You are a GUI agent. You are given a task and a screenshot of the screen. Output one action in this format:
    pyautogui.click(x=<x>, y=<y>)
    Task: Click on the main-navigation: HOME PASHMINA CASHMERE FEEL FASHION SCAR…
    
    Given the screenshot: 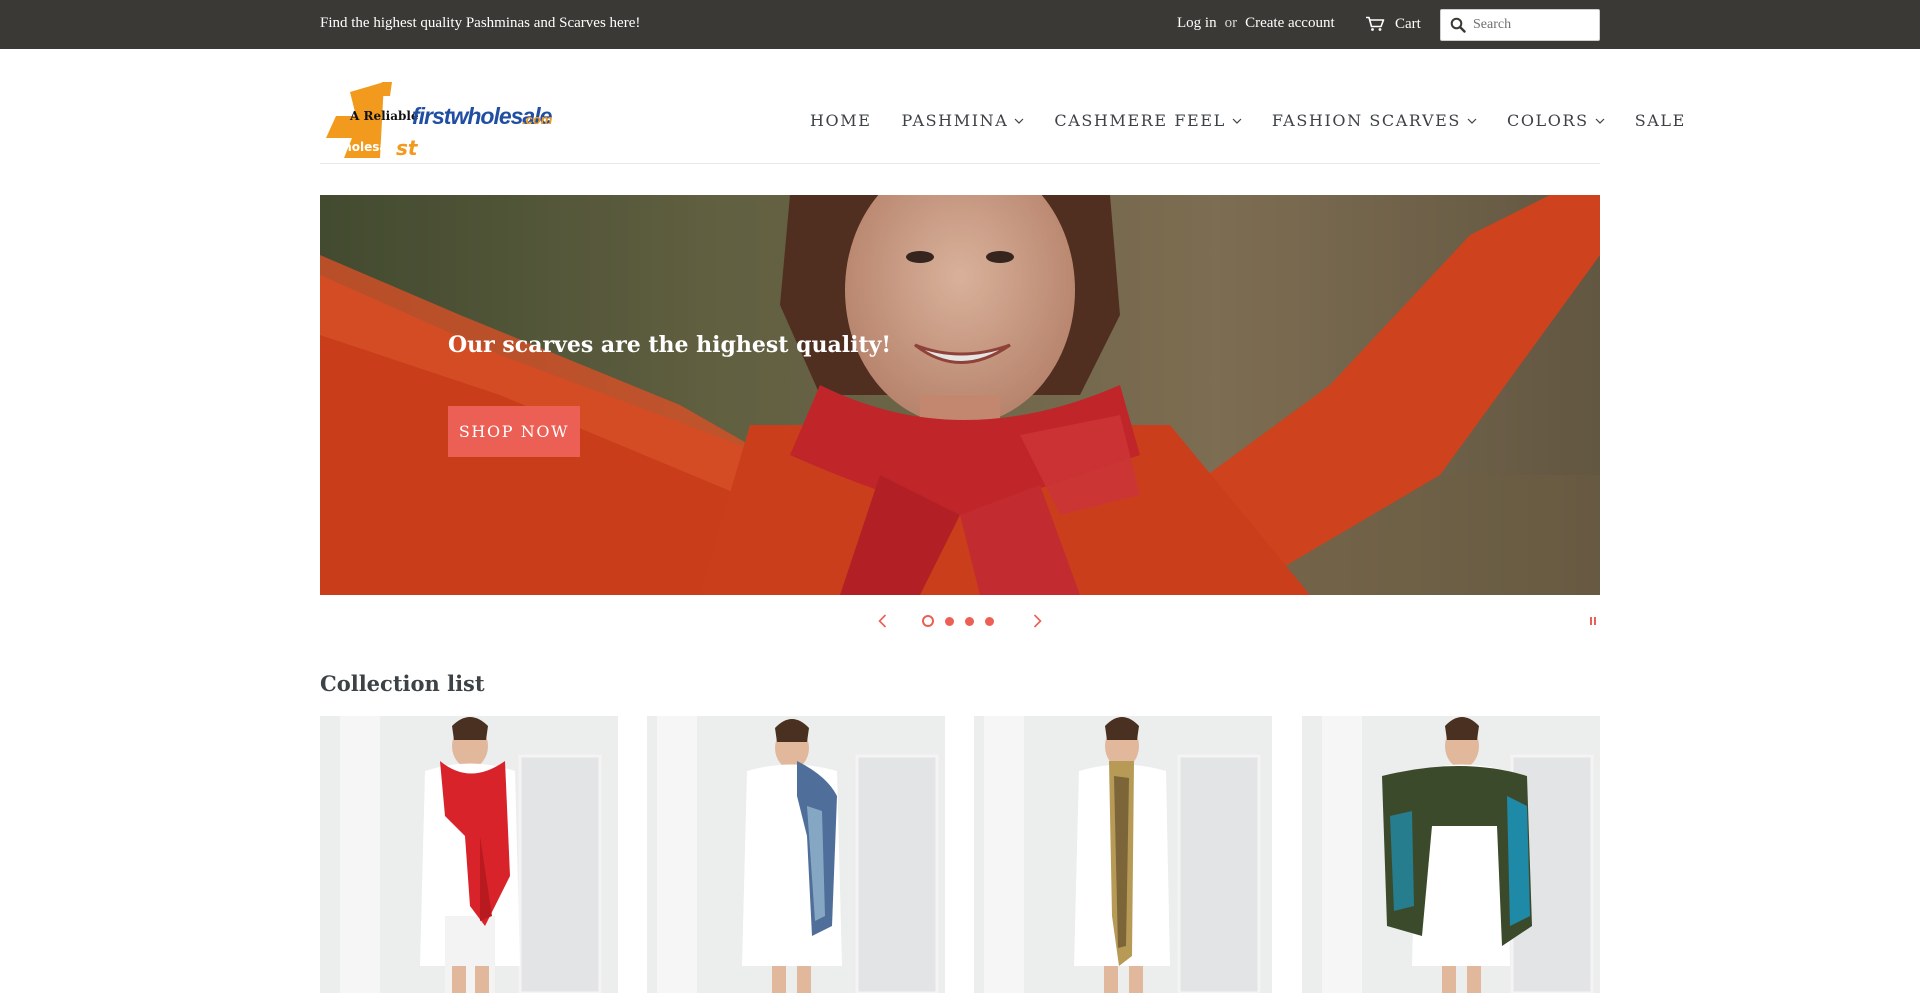 What is the action you would take?
    pyautogui.click(x=1248, y=120)
    